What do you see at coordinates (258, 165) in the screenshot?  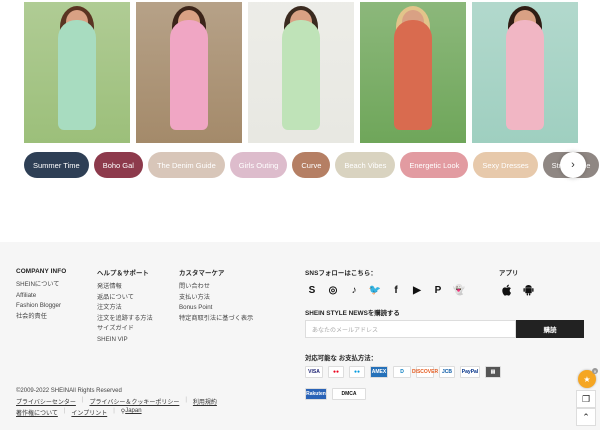 I see `category-pill: Girls Outing` at bounding box center [258, 165].